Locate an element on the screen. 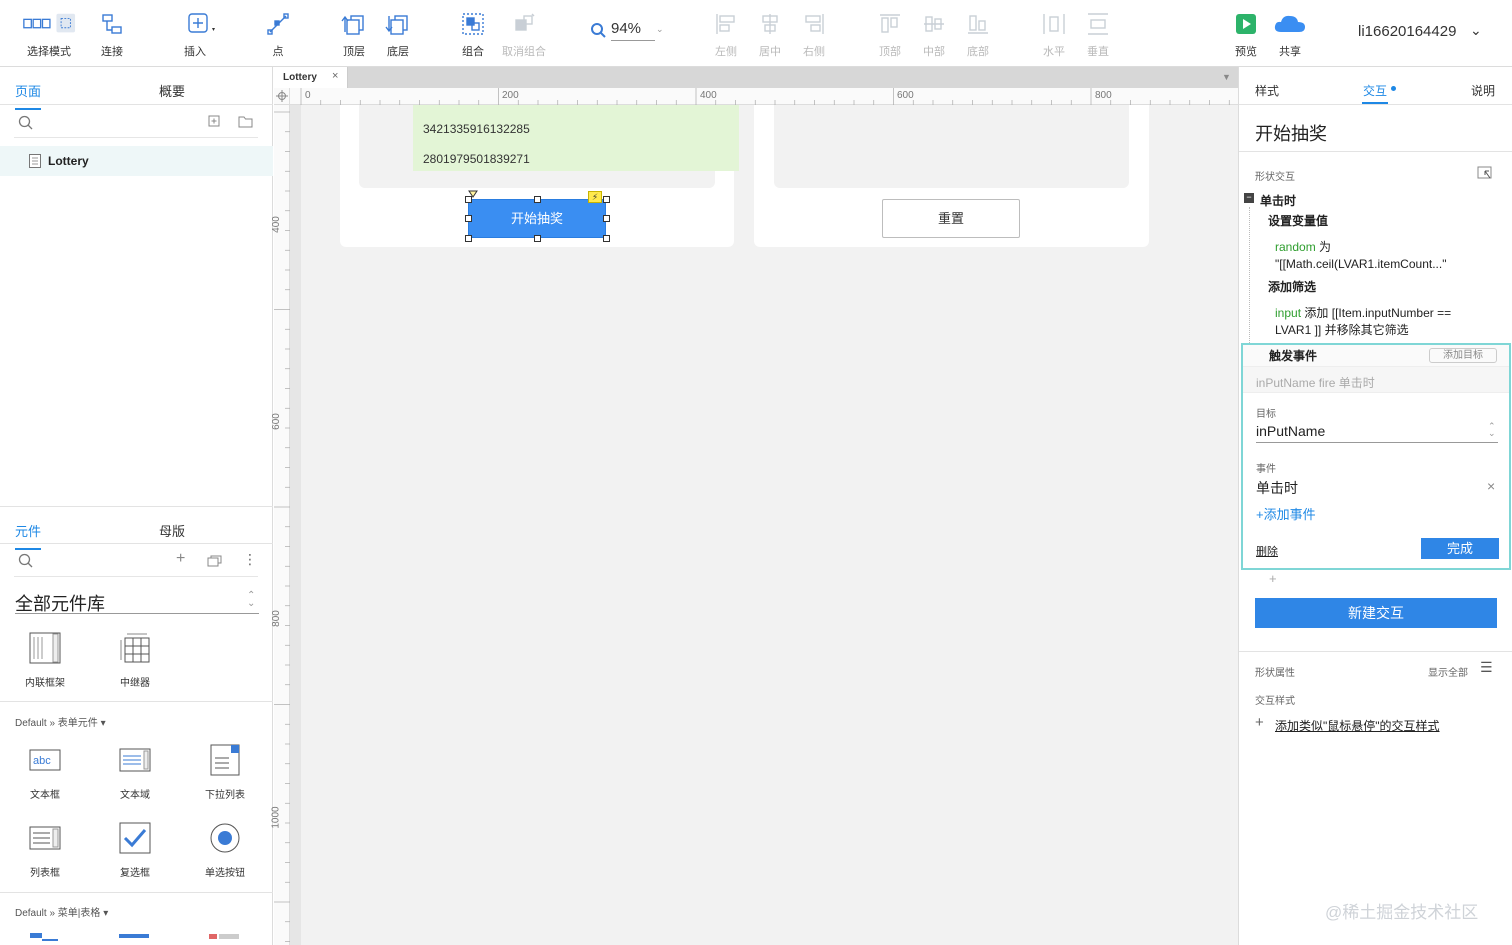  action-fire-event: 触发事件 is located at coordinates (1293, 355).